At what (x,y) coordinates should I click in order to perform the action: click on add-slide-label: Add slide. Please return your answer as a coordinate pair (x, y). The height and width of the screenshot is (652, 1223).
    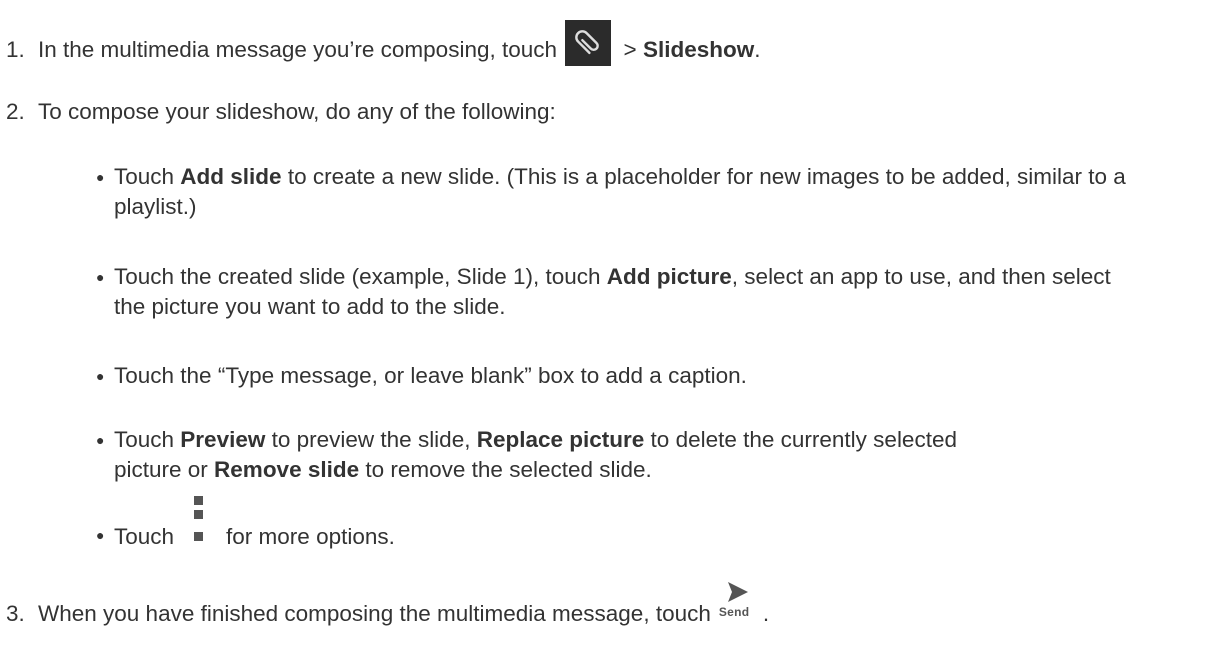
    Looking at the image, I should click on (231, 176).